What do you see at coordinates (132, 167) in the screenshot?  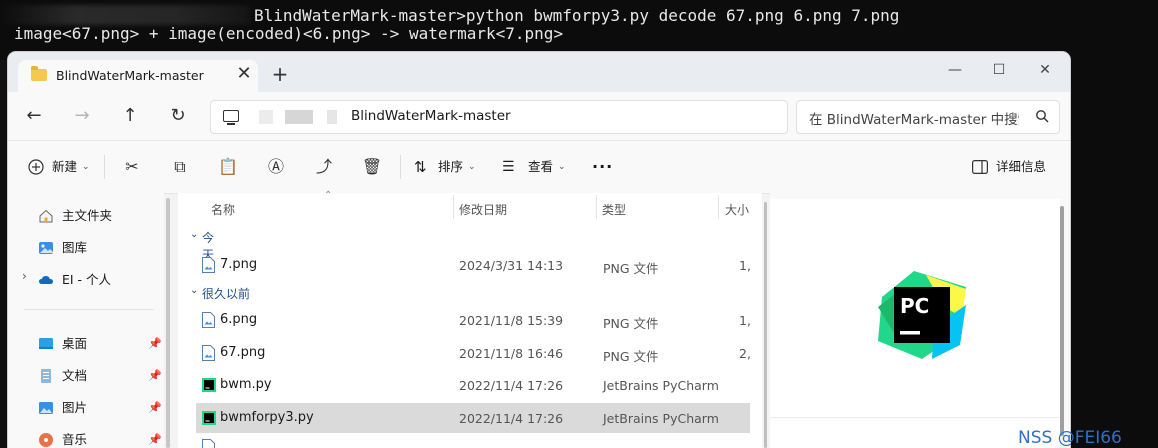 I see `cut-icon: ✂` at bounding box center [132, 167].